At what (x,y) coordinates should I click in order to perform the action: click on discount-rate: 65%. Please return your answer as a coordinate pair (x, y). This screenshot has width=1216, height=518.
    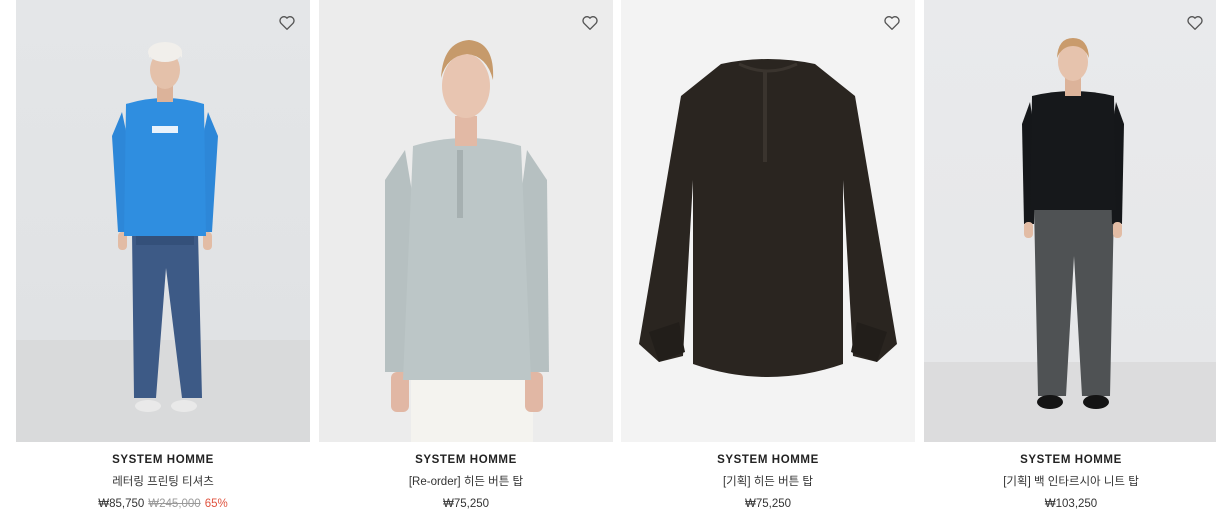
    Looking at the image, I should click on (216, 504).